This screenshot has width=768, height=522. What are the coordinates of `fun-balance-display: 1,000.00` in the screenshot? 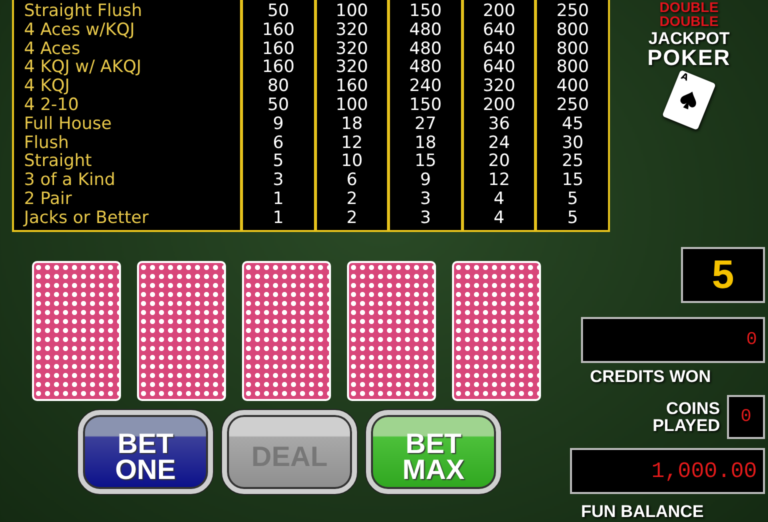 It's located at (667, 471).